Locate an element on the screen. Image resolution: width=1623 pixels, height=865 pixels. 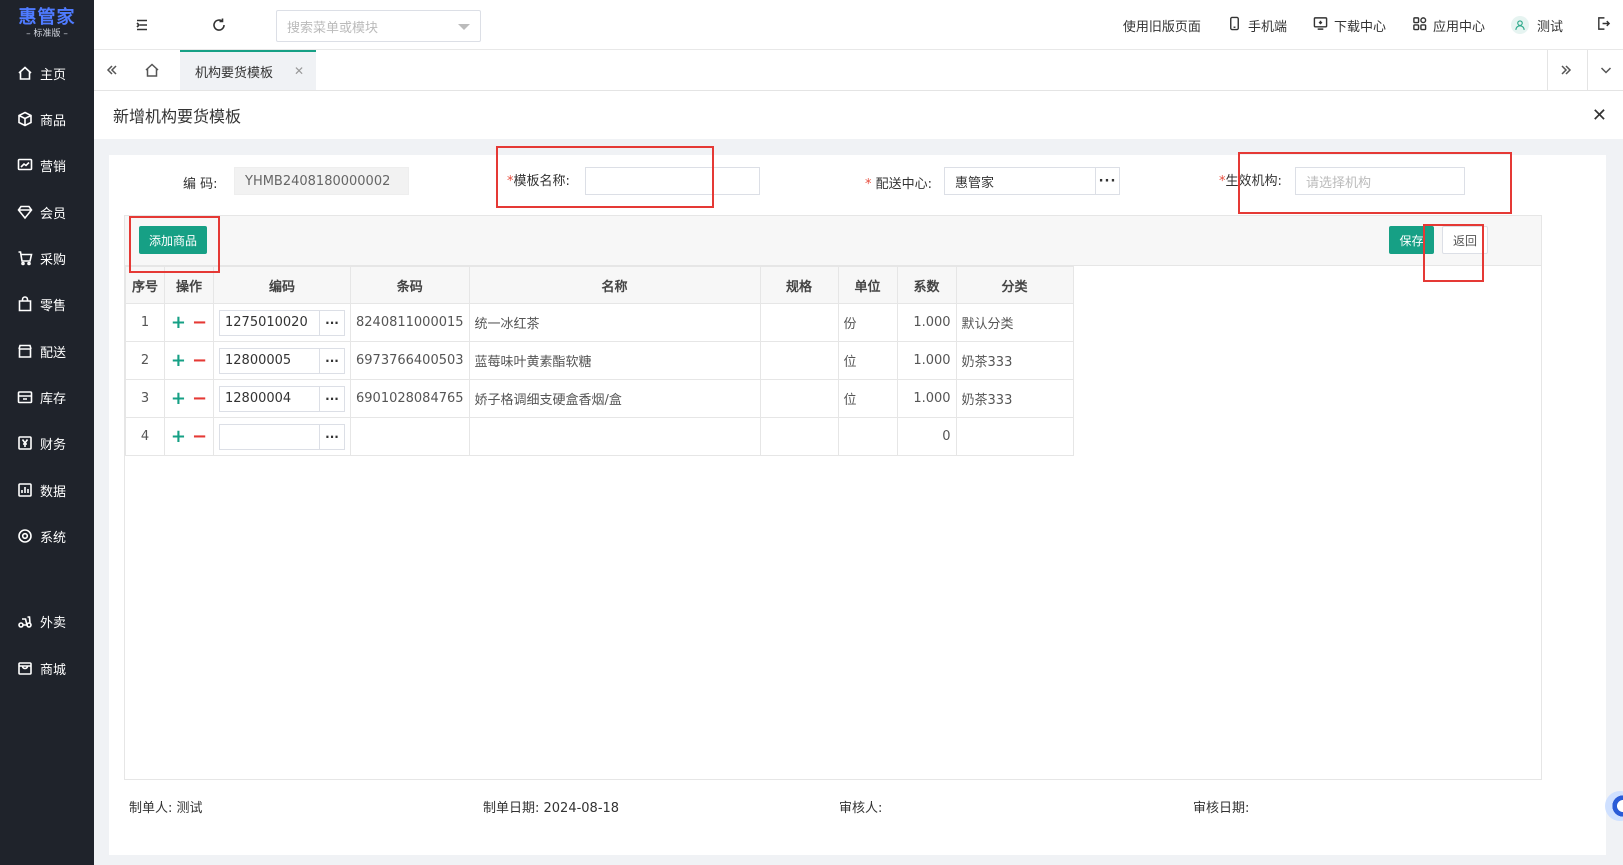
sidebar-item-mall: 商城 is located at coordinates (47, 668).